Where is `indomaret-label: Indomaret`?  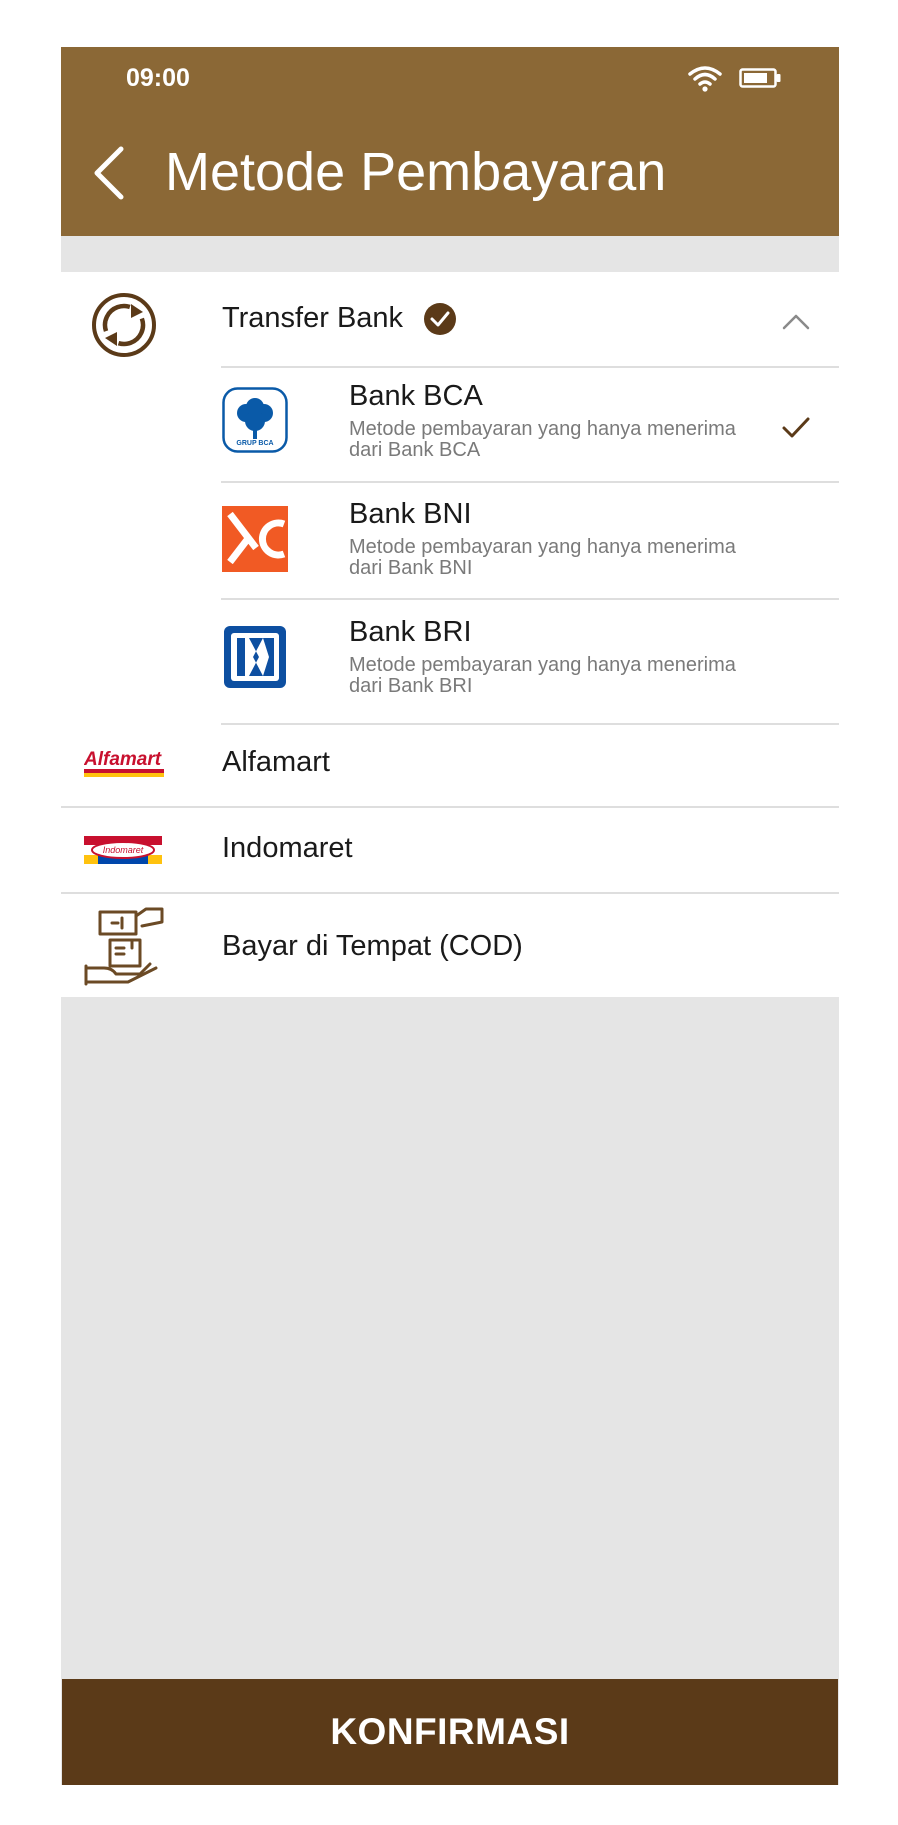
indomaret-label: Indomaret is located at coordinates (287, 848).